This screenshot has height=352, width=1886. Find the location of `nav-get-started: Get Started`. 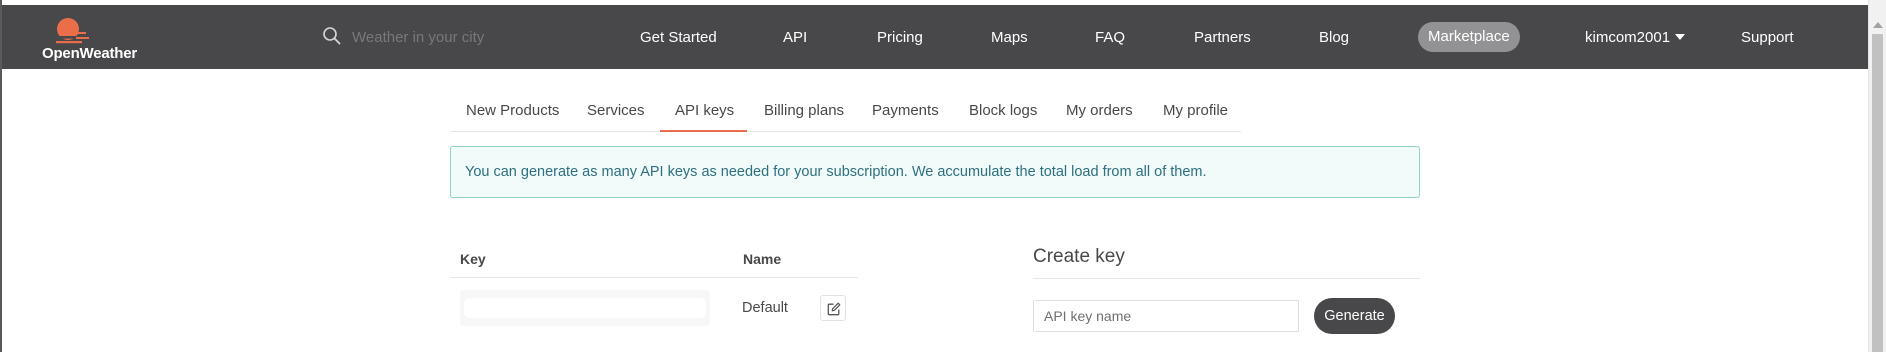

nav-get-started: Get Started is located at coordinates (678, 37).